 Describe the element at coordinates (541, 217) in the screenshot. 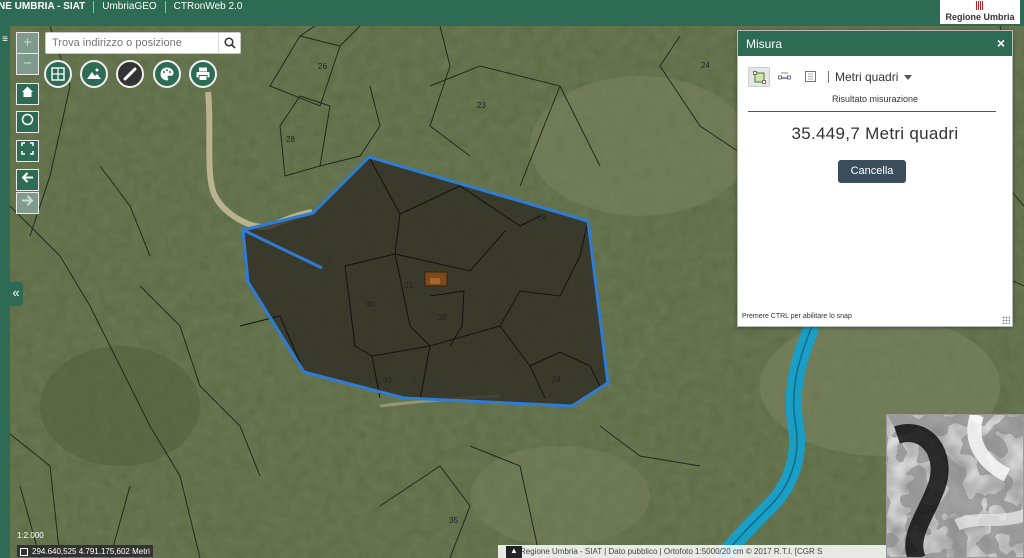

I see `parcel-label: 29` at that location.